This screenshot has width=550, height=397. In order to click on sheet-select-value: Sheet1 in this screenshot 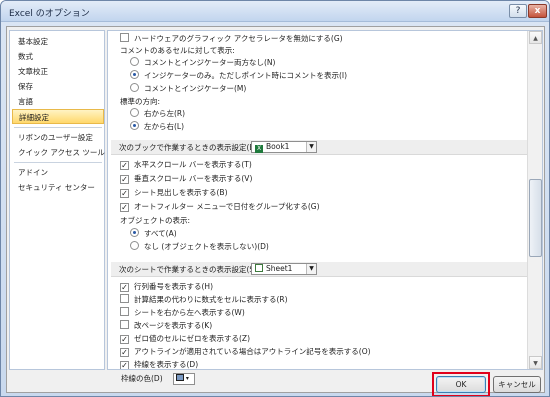, I will do `click(279, 268)`.